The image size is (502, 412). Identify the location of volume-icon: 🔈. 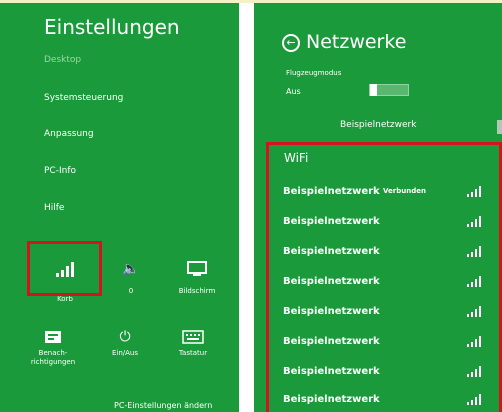
(131, 269).